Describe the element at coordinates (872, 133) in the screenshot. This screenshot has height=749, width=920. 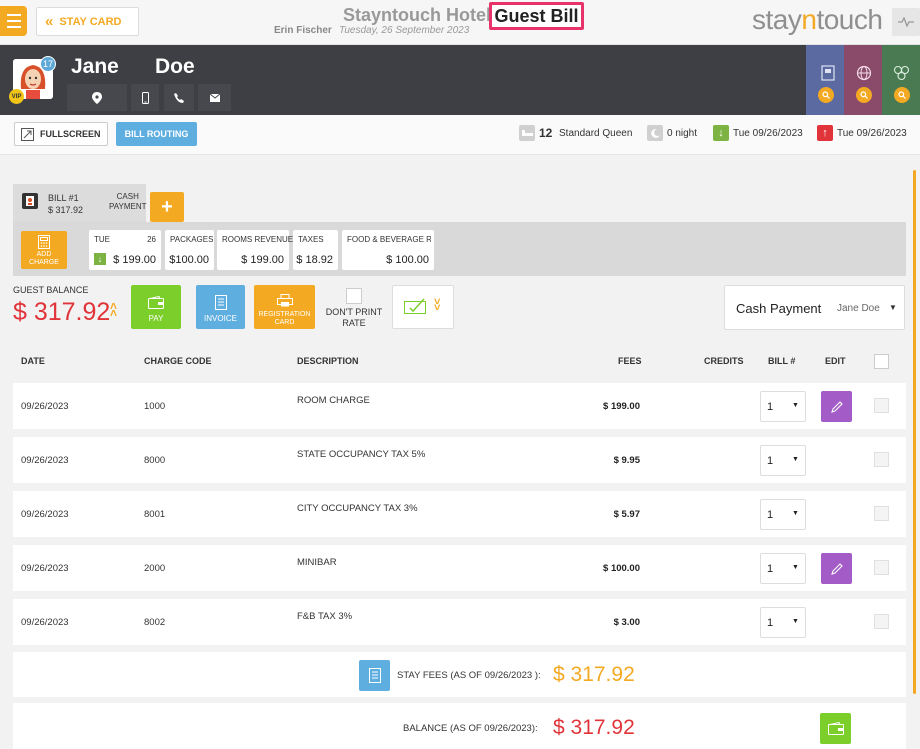
I see `departure-date: Tue 09/26/2023` at that location.